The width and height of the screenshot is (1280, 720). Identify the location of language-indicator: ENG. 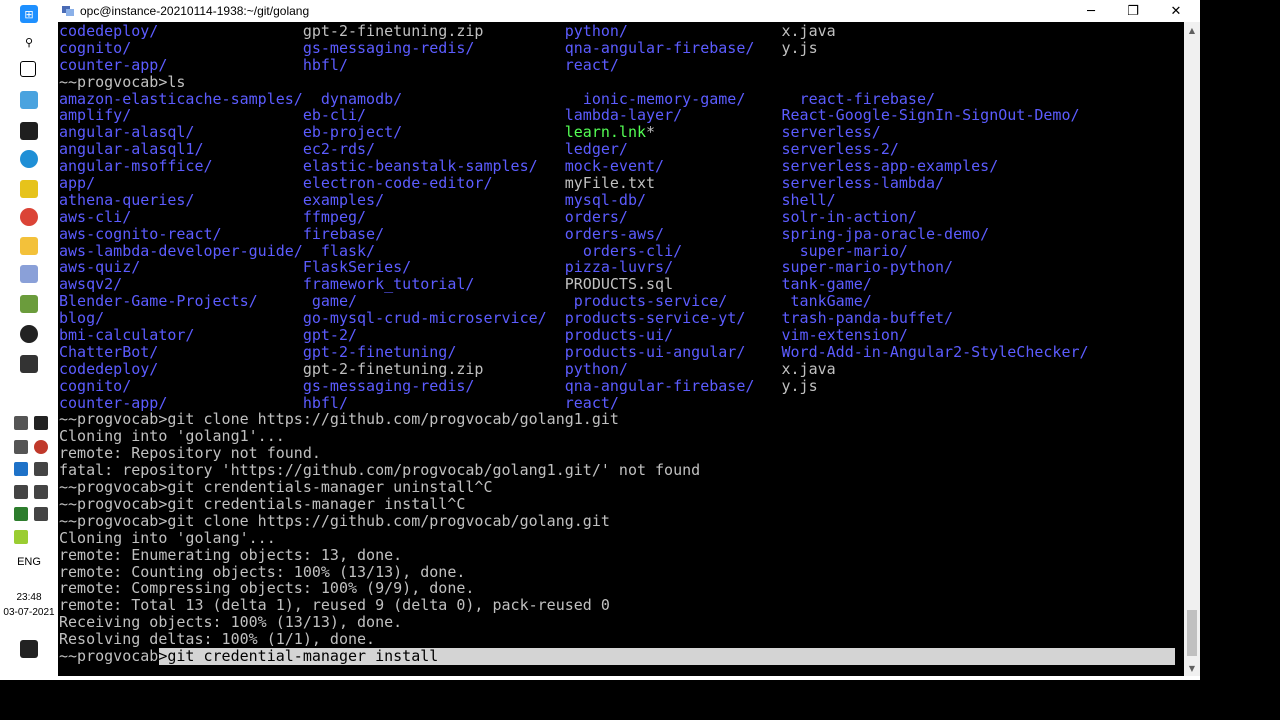
(29, 562).